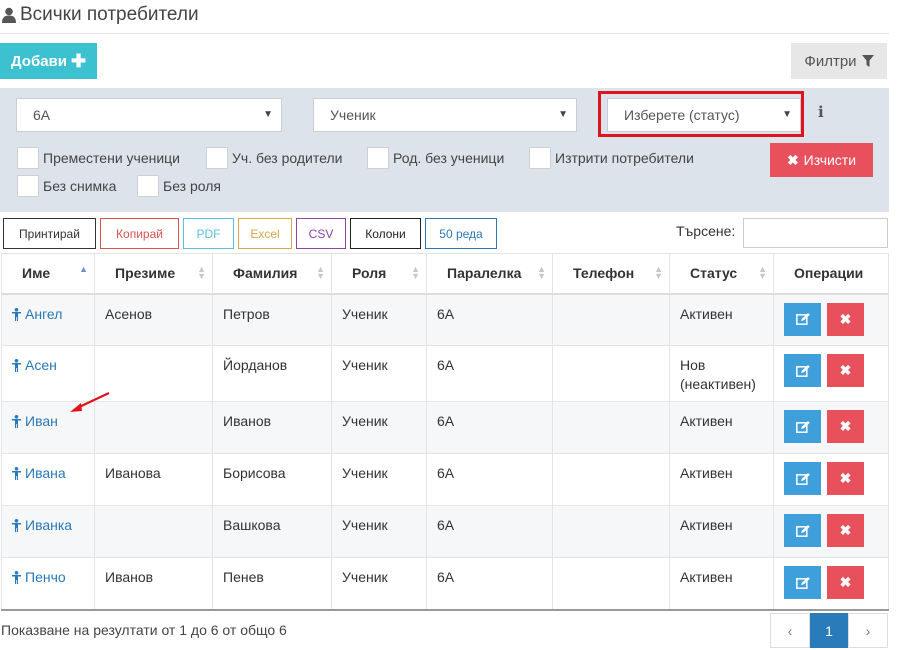 This screenshot has height=650, width=899. I want to click on cell-last-name: Петров, so click(272, 319).